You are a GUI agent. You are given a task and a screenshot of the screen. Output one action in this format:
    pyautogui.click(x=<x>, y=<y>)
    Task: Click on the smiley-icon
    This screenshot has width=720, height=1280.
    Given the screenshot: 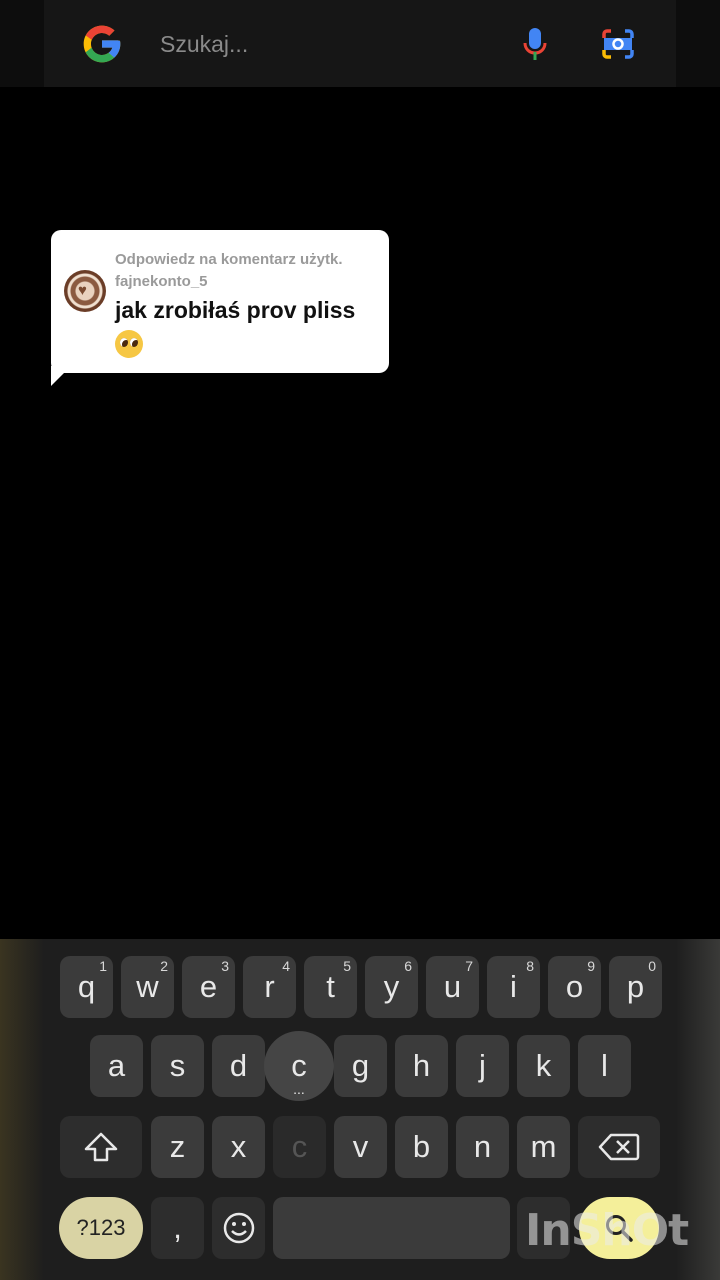 What is the action you would take?
    pyautogui.click(x=238, y=1228)
    